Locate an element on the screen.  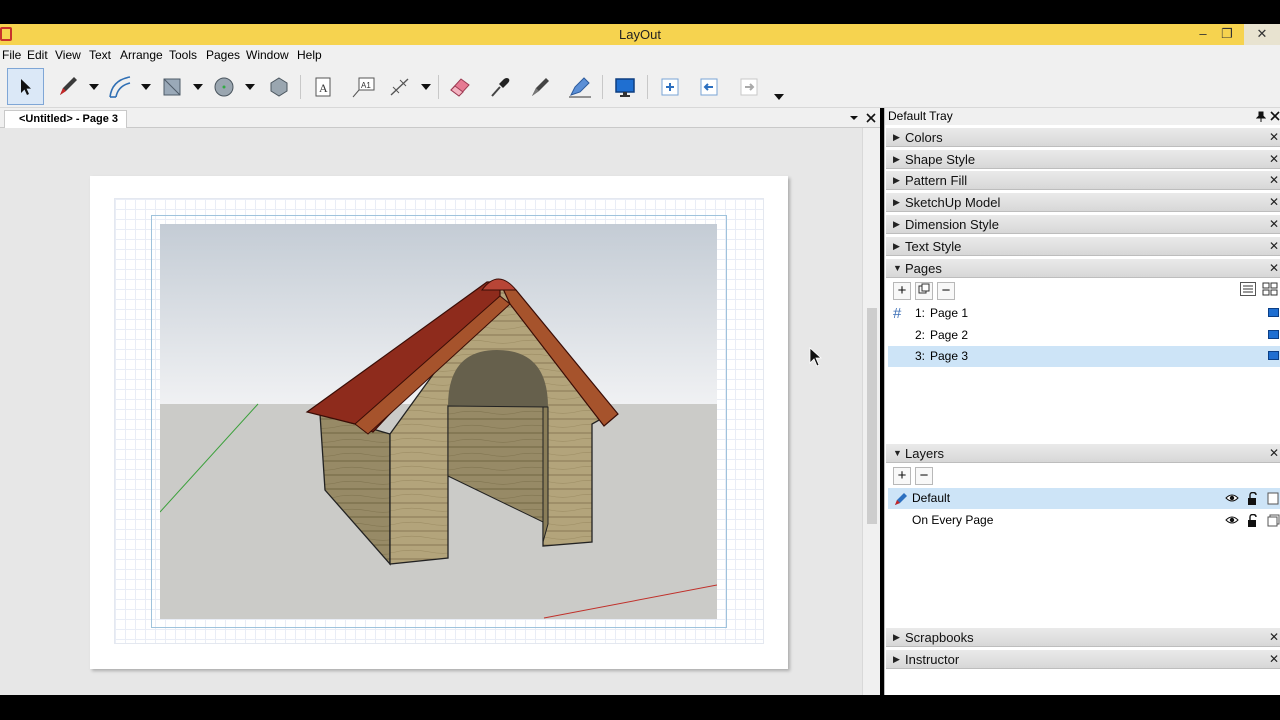
tray-close-icon is located at coordinates (1275, 116).